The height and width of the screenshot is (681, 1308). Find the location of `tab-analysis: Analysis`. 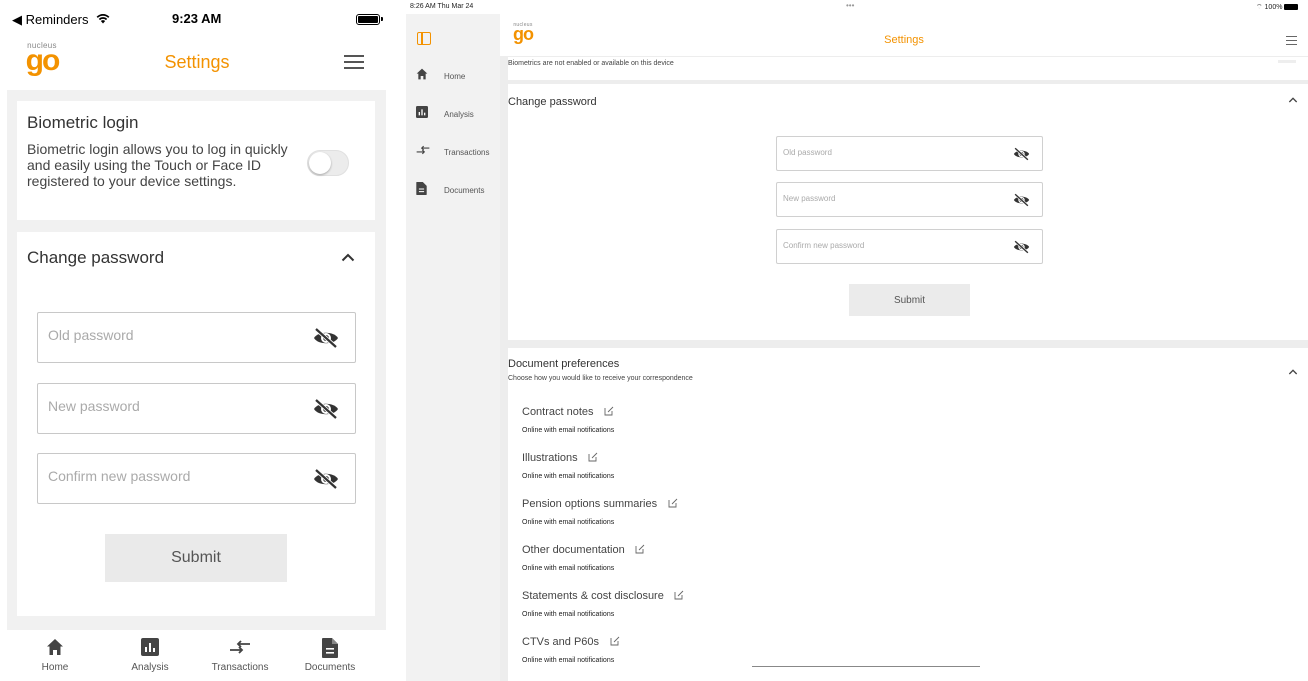

tab-analysis: Analysis is located at coordinates (150, 654).